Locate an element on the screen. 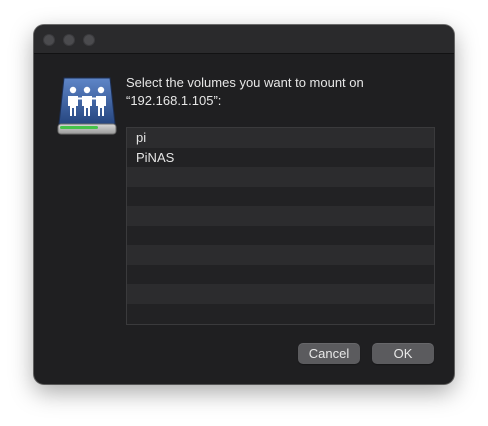 This screenshot has width=488, height=426. ok-button: OK is located at coordinates (403, 353).